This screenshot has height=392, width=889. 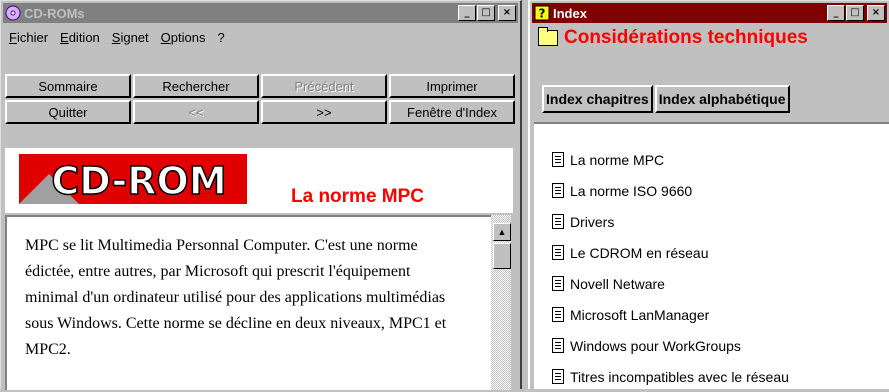 I want to click on list-item: Titres incompatibles avec le réseau, so click(x=720, y=376).